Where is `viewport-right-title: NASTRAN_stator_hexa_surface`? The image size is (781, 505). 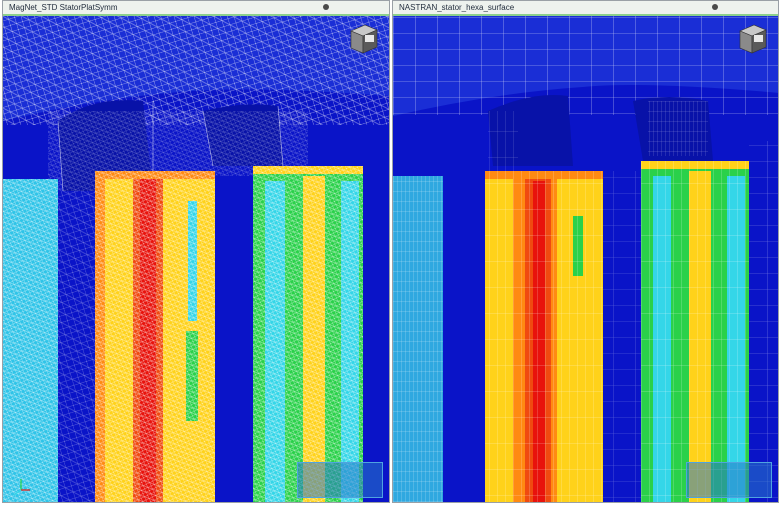 viewport-right-title: NASTRAN_stator_hexa_surface is located at coordinates (457, 7).